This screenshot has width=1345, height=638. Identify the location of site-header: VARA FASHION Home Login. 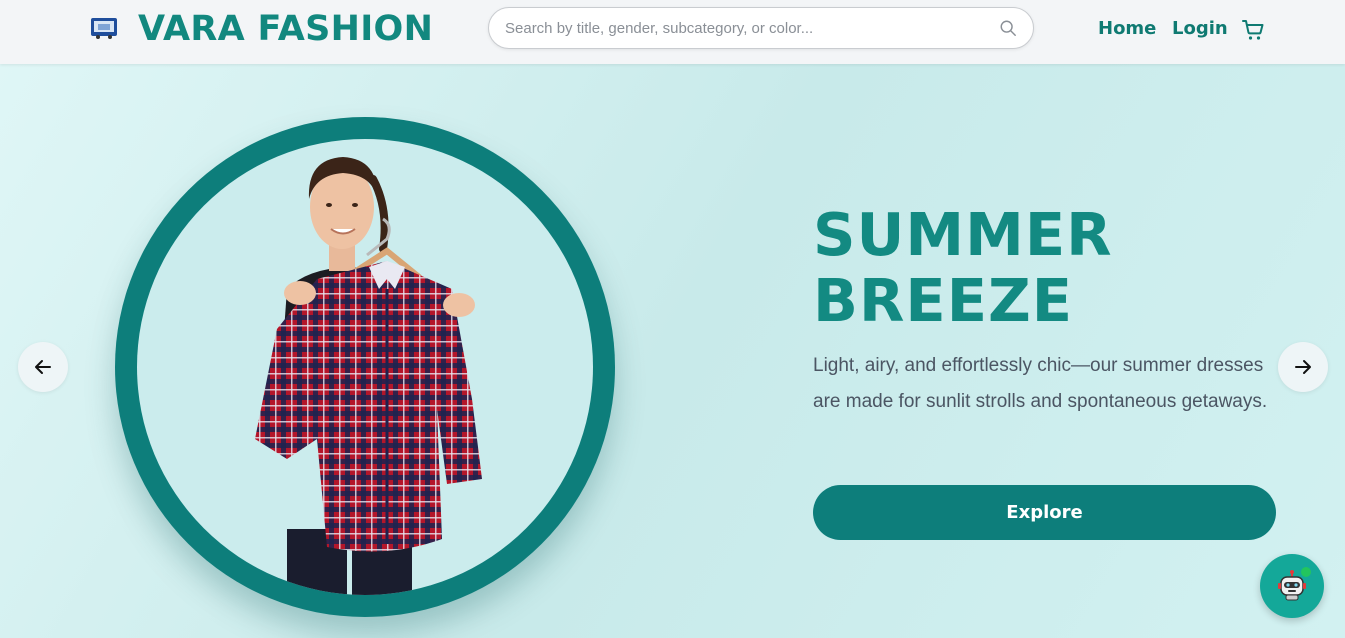
(672, 32).